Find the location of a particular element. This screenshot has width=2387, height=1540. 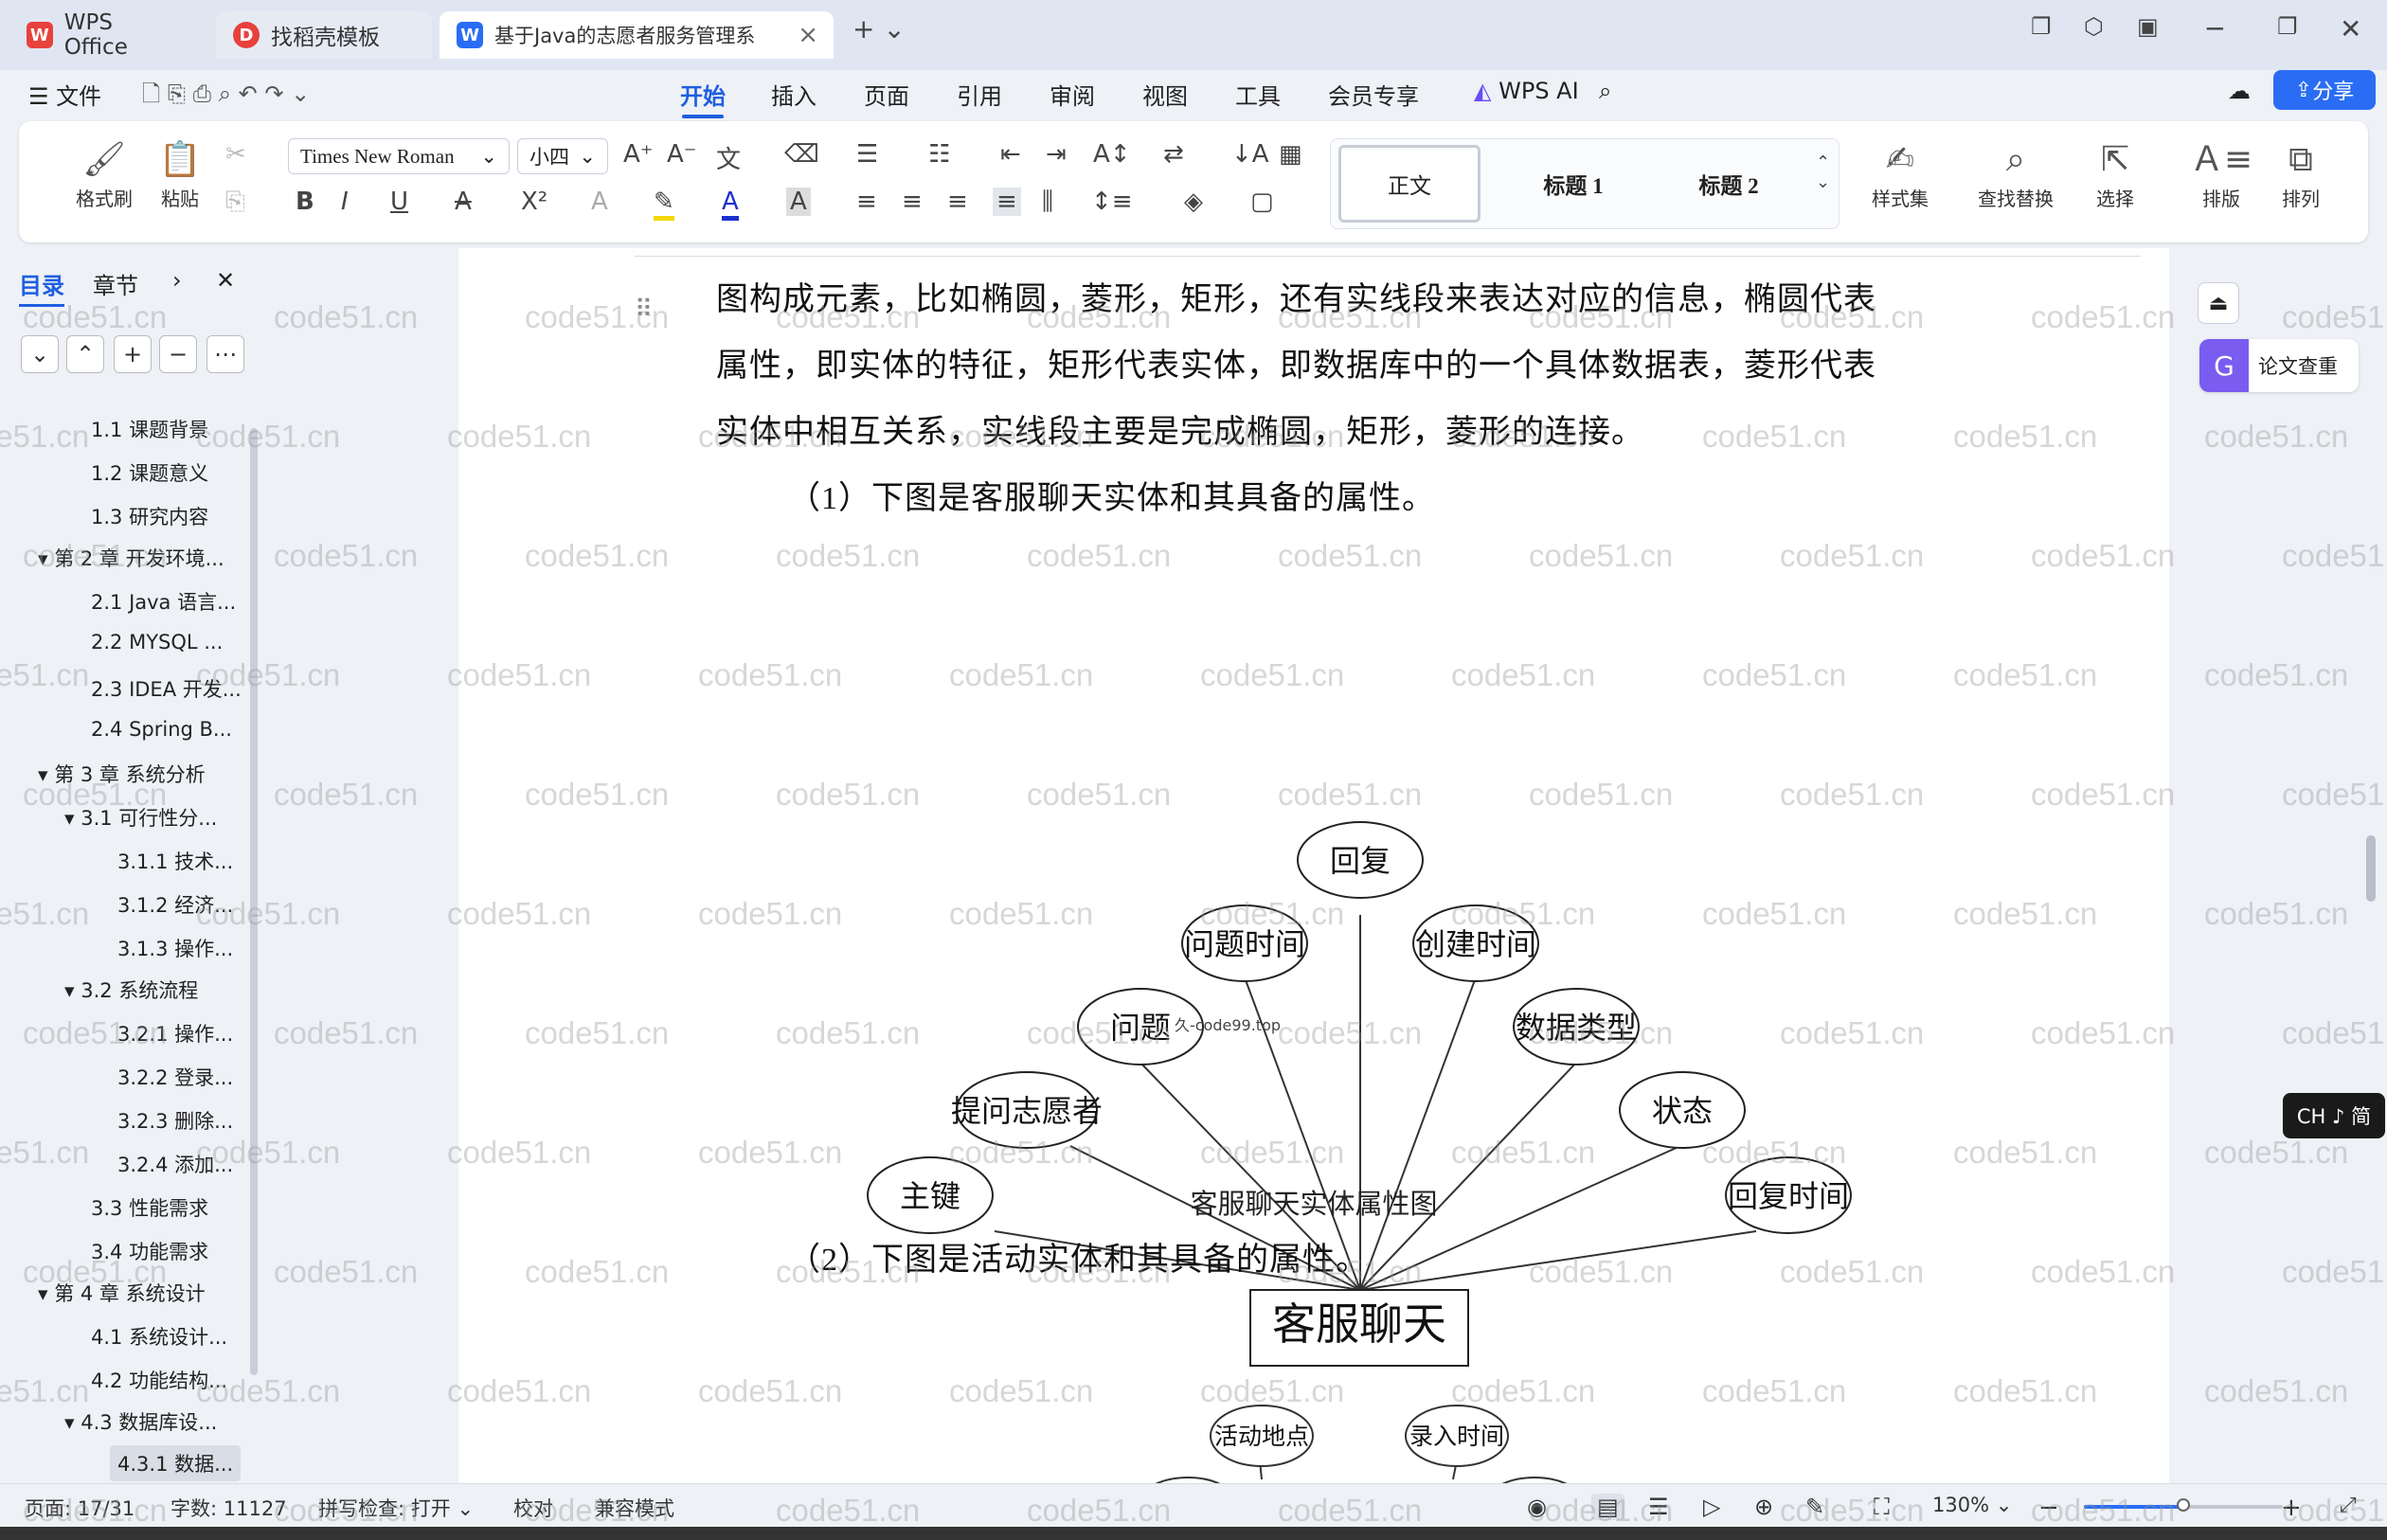

cut-icon: ✂ is located at coordinates (235, 154).